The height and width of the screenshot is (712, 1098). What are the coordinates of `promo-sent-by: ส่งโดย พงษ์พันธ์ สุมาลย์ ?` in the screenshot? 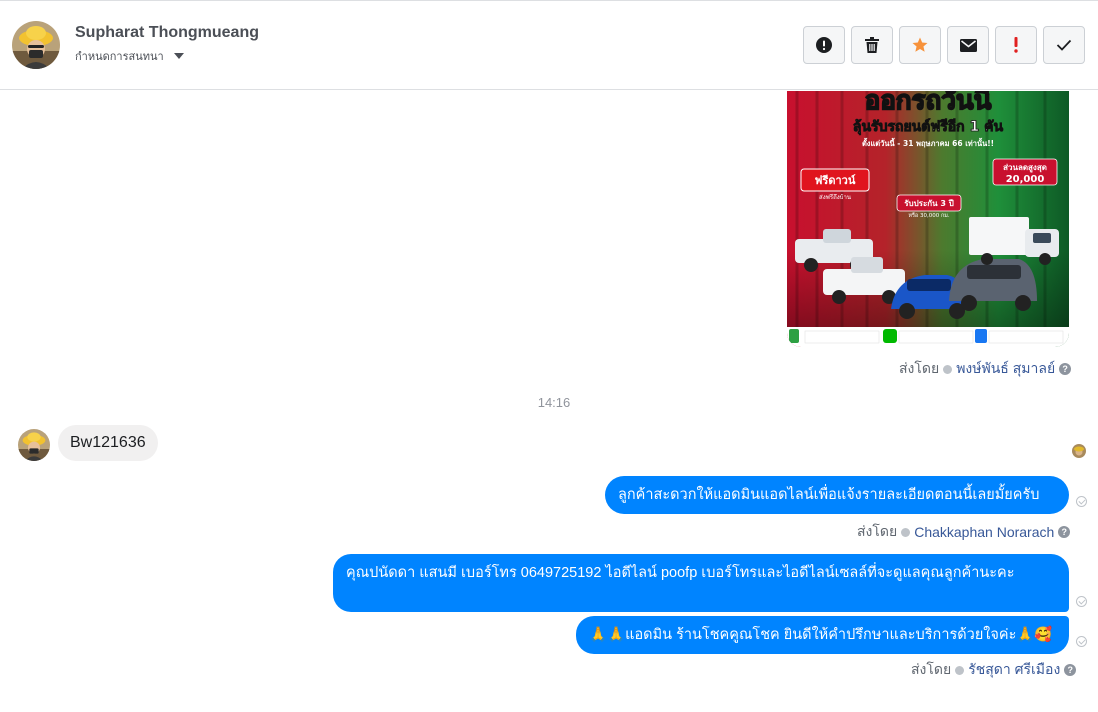 It's located at (985, 369).